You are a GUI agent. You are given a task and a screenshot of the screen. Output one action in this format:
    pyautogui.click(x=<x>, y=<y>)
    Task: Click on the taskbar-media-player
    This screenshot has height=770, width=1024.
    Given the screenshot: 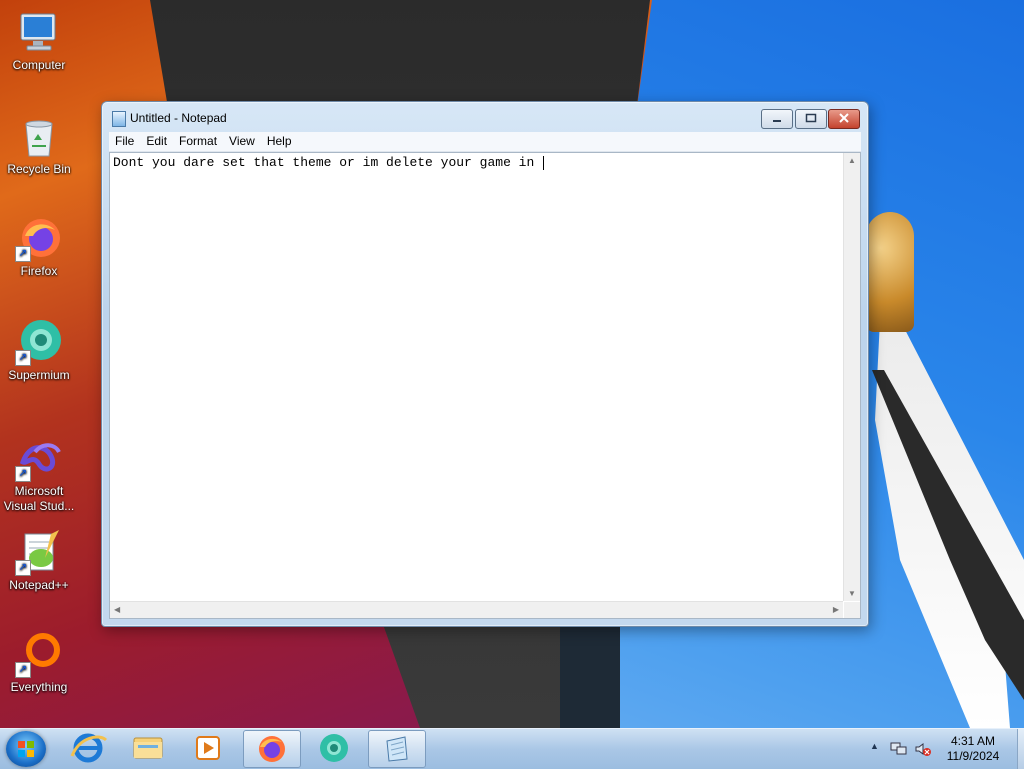 What is the action you would take?
    pyautogui.click(x=208, y=748)
    